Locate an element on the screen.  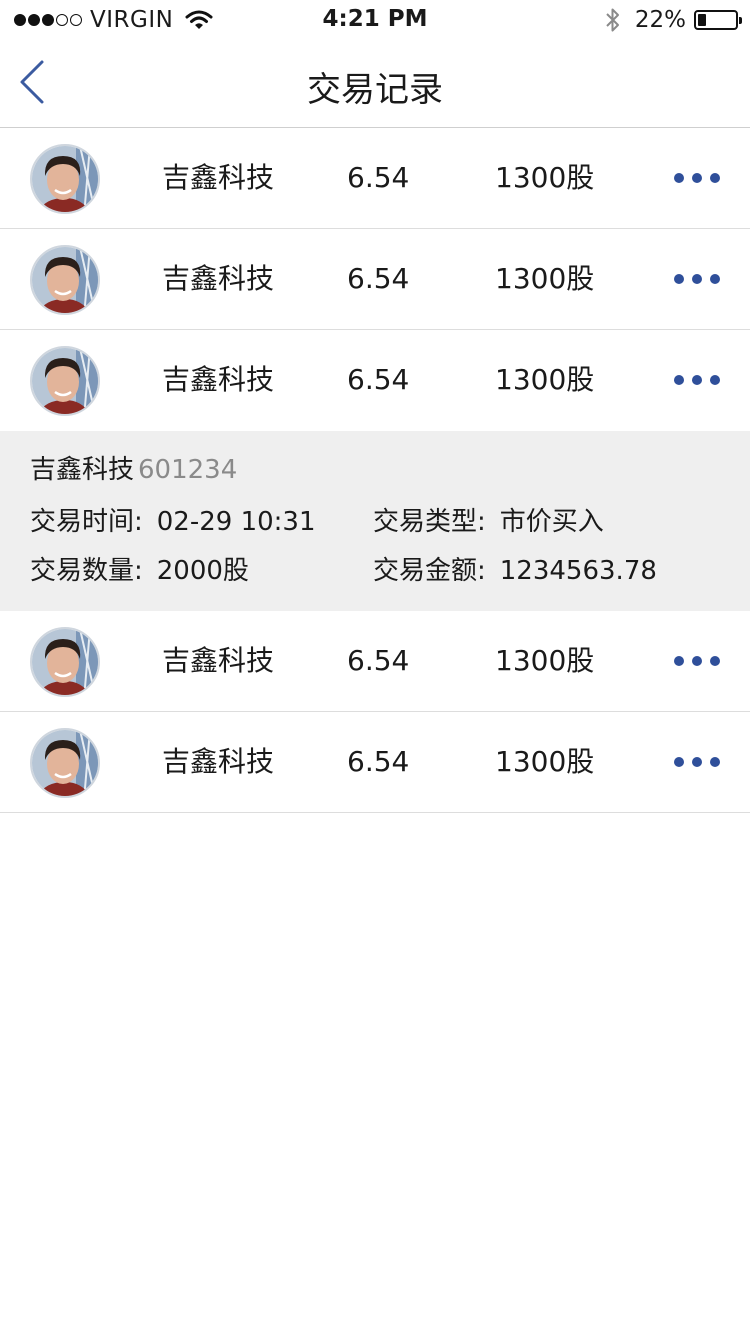
detail-value: 1234563.78 is located at coordinates (578, 571).